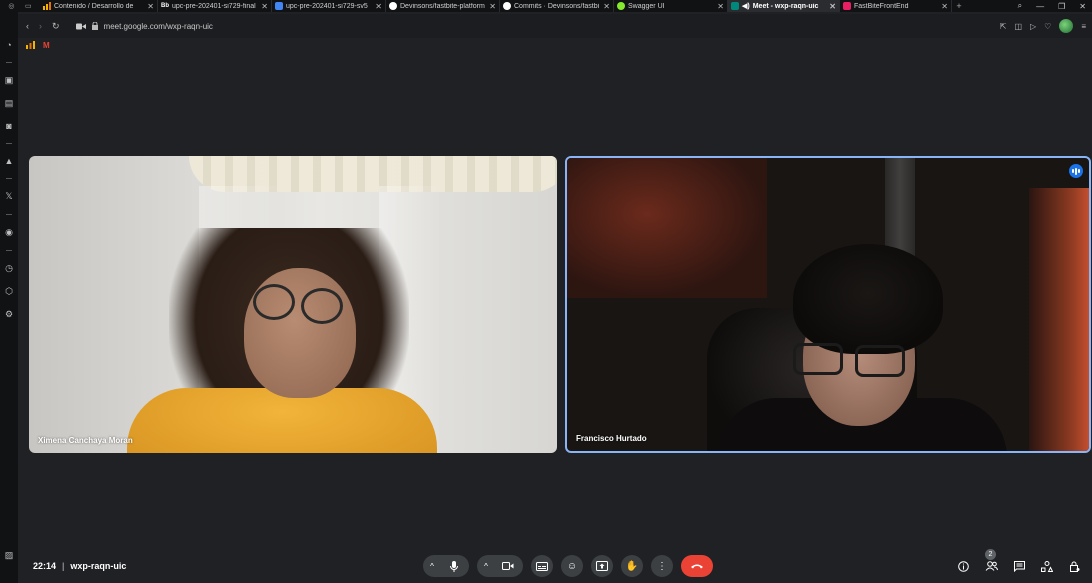  I want to click on host-controls-button, so click(1075, 566).